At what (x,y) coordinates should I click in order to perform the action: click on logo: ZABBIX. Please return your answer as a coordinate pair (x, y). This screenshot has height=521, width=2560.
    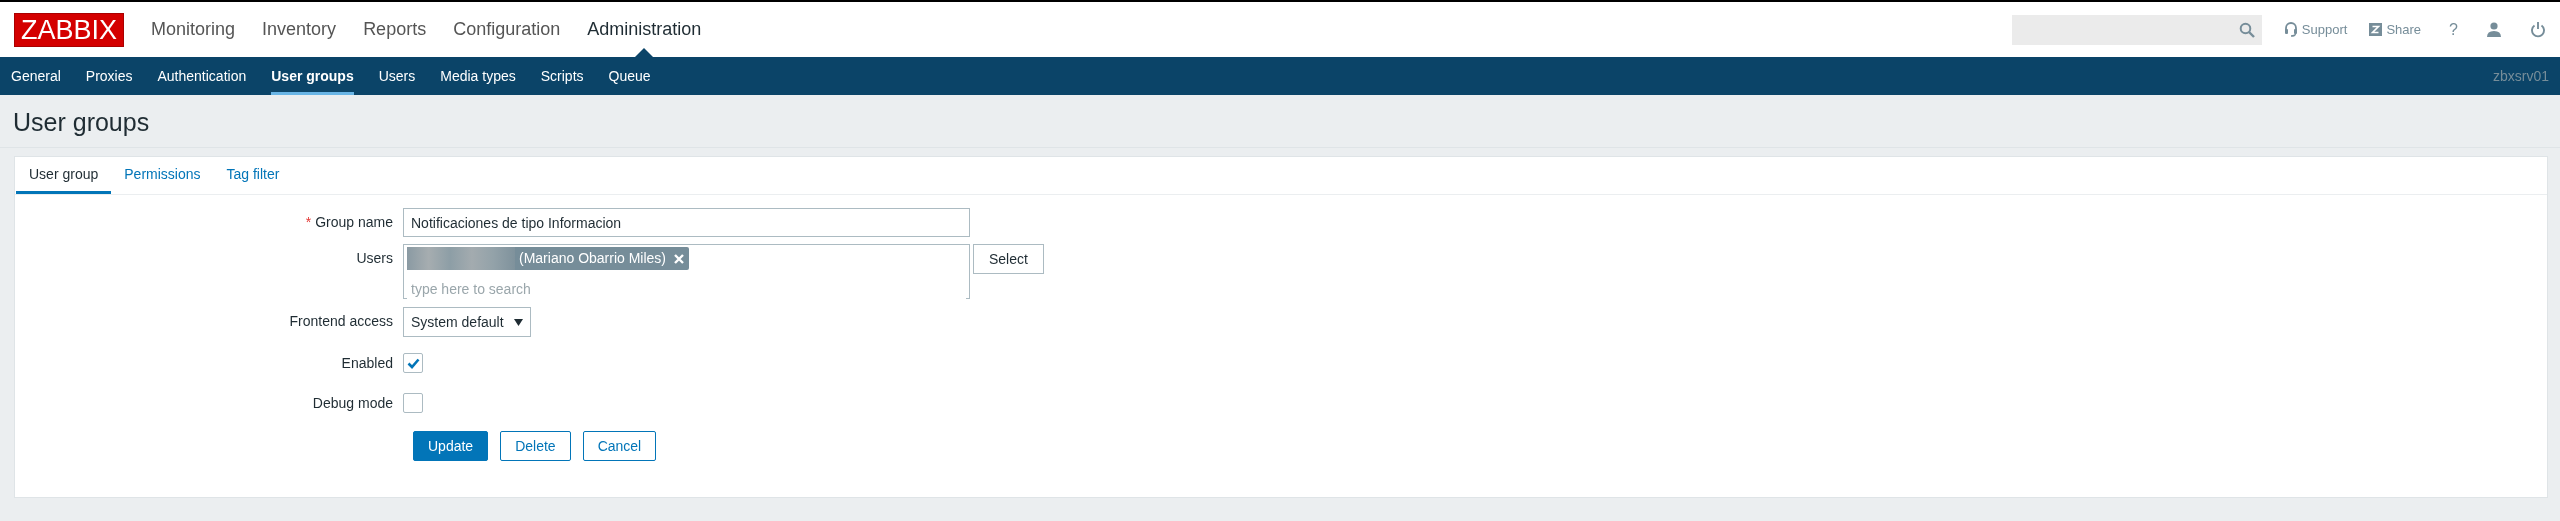
    Looking at the image, I should click on (69, 29).